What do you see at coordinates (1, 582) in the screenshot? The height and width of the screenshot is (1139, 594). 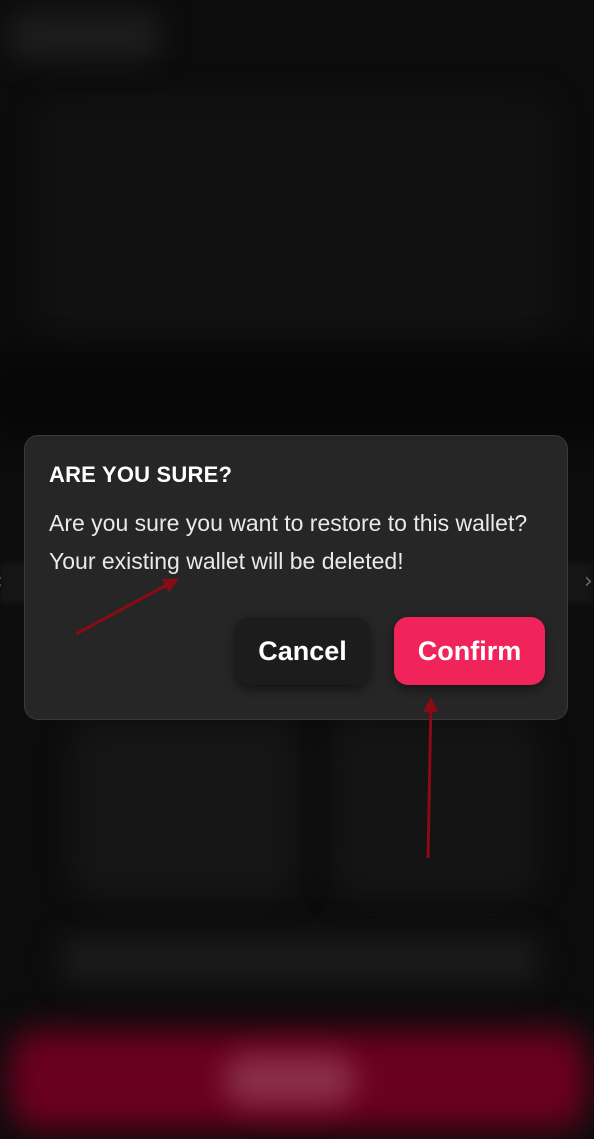 I see `chevron-left-icon: ‹` at bounding box center [1, 582].